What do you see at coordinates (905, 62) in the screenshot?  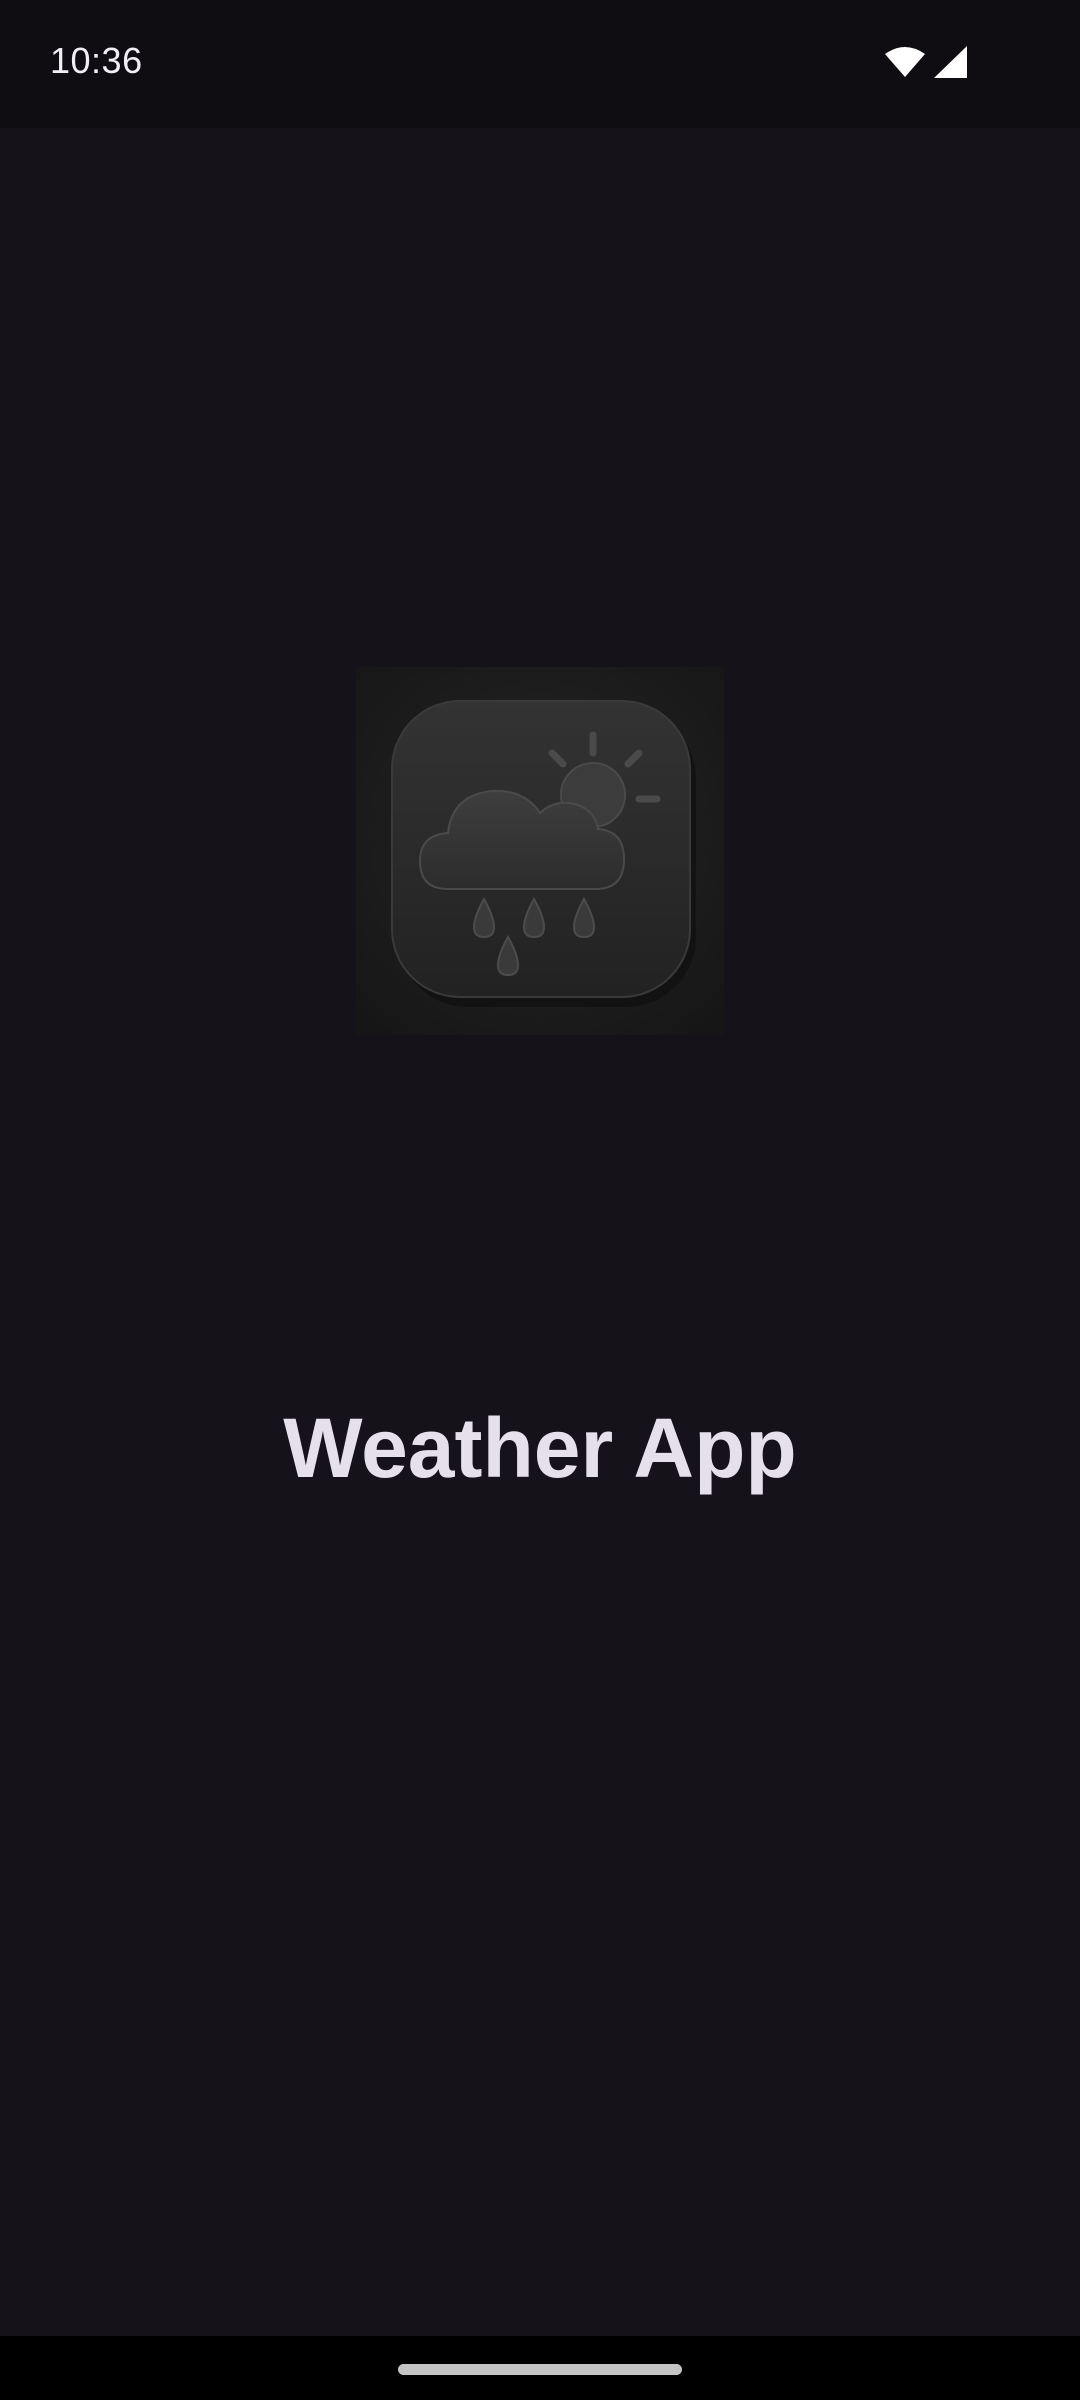 I see `wifi-icon` at bounding box center [905, 62].